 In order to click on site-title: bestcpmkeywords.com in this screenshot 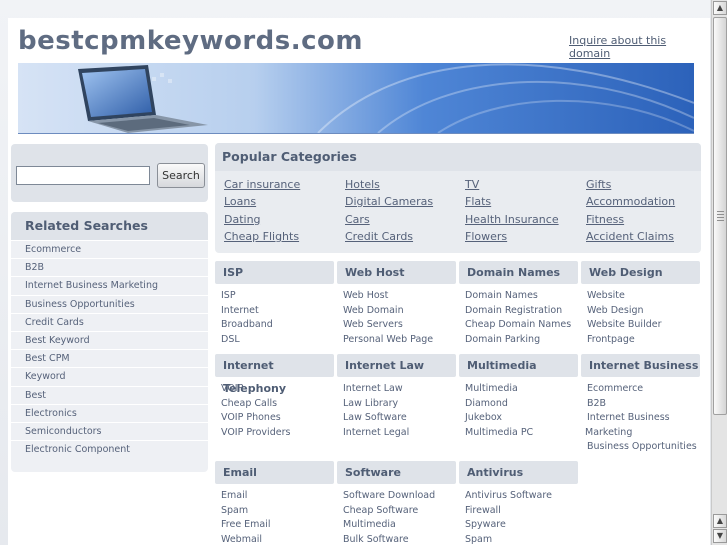, I will do `click(190, 41)`.